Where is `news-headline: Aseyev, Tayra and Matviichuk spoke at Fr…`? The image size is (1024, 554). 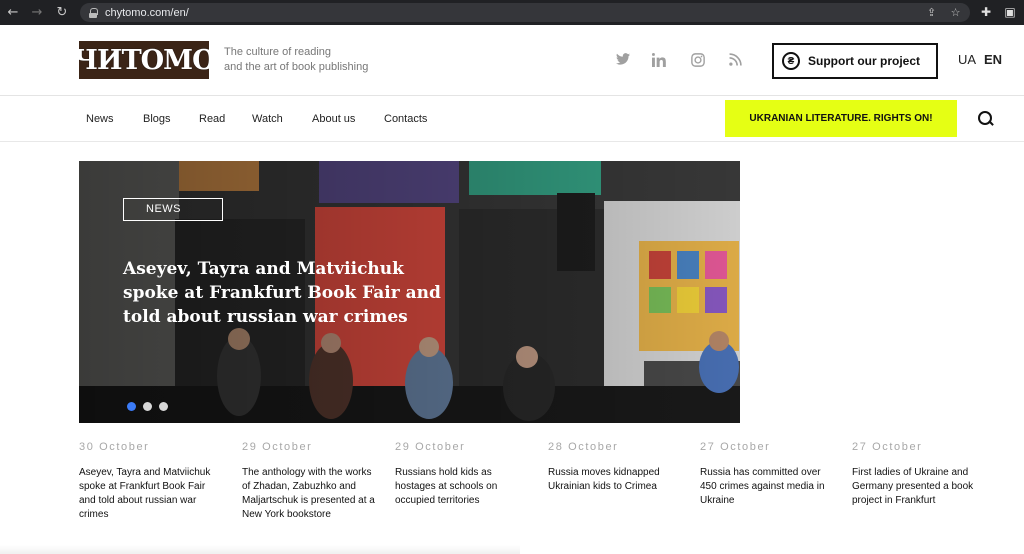
news-headline: Aseyev, Tayra and Matviichuk spoke at Fr… is located at coordinates (149, 494).